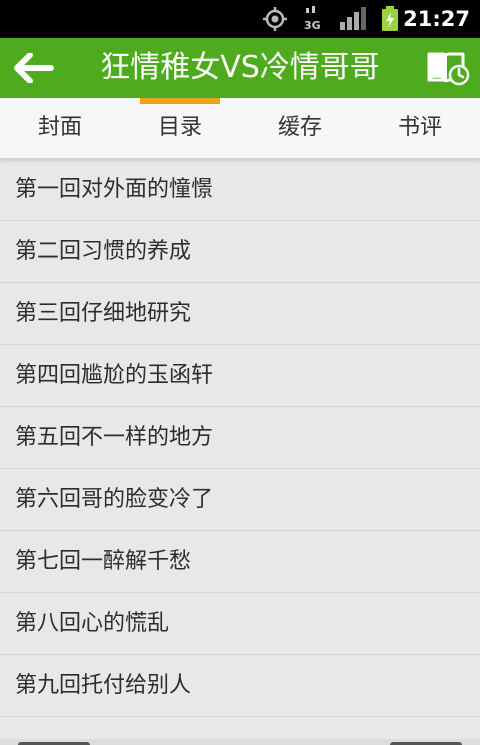 This screenshot has width=480, height=745. I want to click on tab-cover: 封面, so click(60, 128).